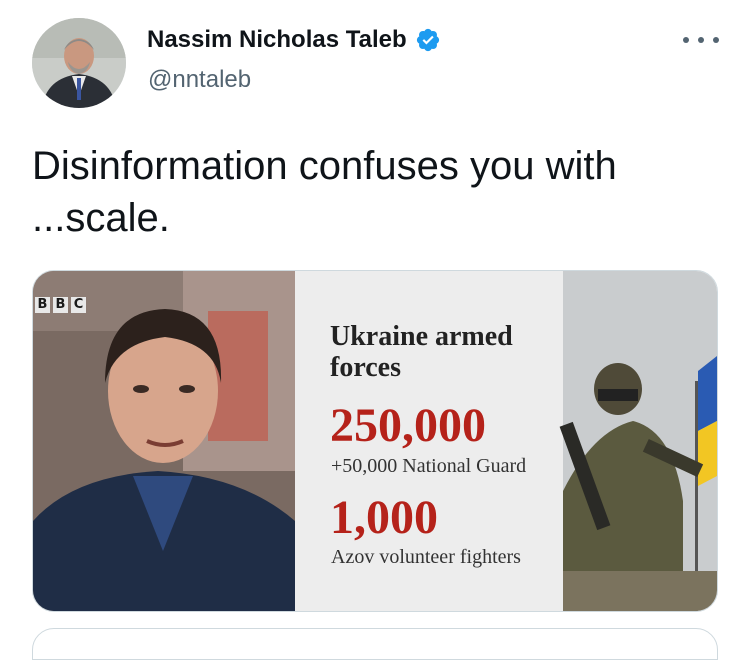  Describe the element at coordinates (375, 644) in the screenshot. I see `next-card-edge` at that location.